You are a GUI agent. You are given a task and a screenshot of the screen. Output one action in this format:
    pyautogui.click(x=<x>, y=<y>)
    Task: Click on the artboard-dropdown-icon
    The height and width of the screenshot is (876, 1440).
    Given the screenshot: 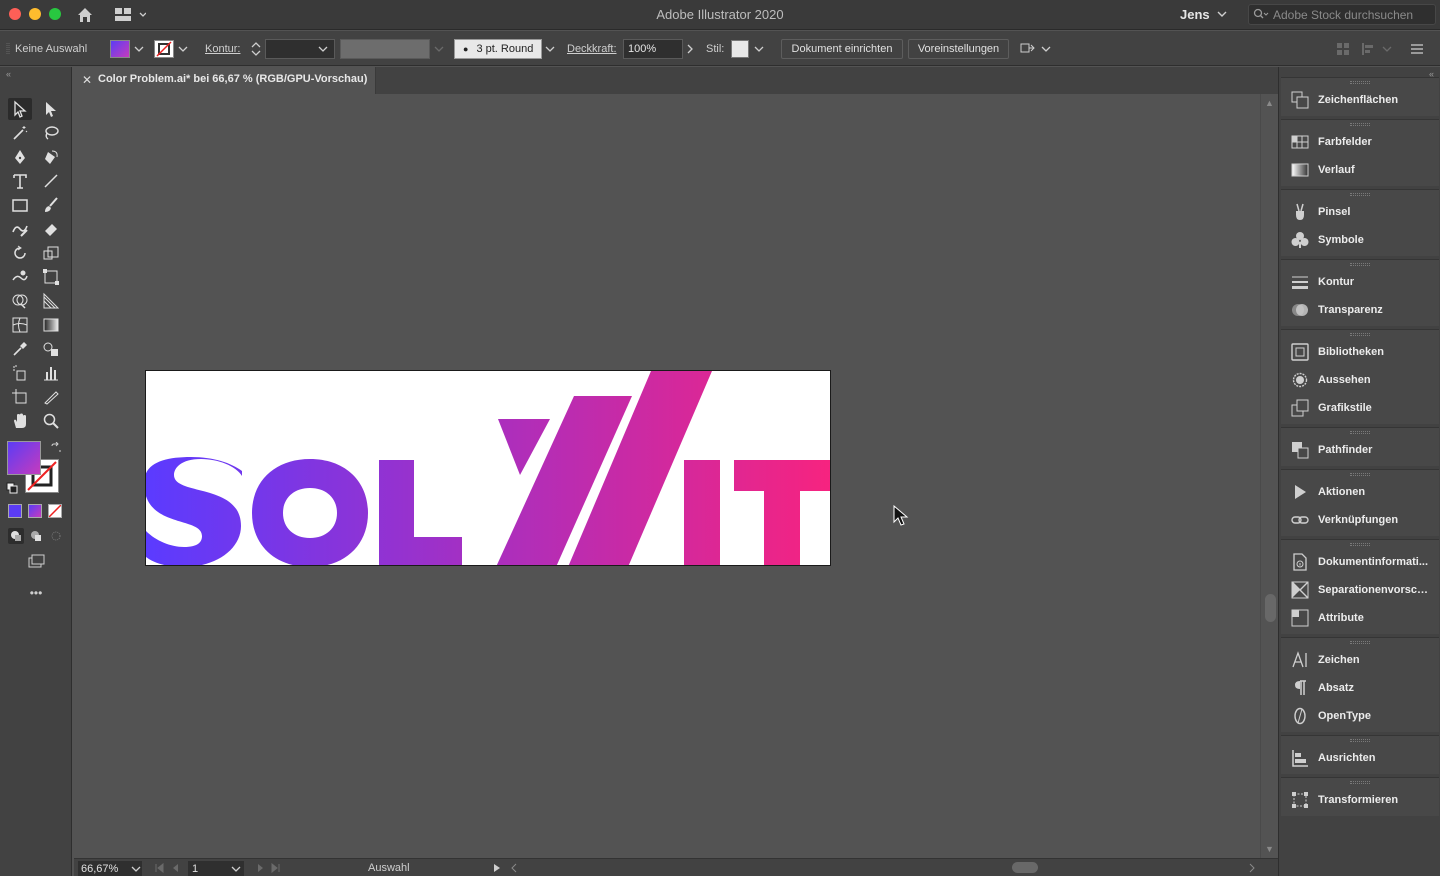 What is the action you would take?
    pyautogui.click(x=236, y=869)
    